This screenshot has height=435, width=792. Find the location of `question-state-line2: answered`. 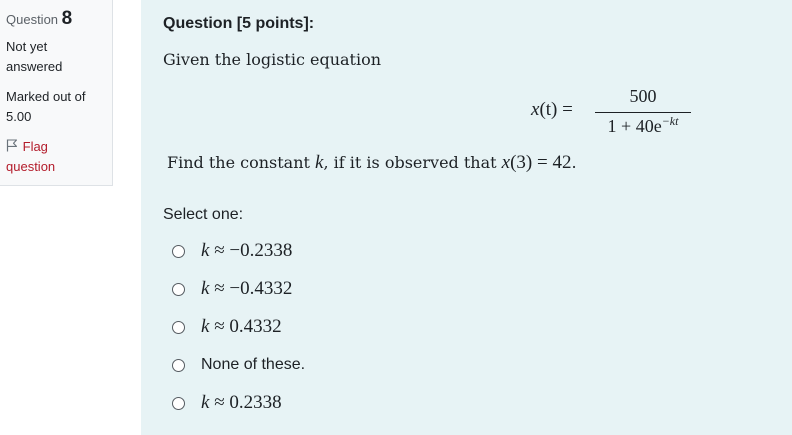

question-state-line2: answered is located at coordinates (34, 66).